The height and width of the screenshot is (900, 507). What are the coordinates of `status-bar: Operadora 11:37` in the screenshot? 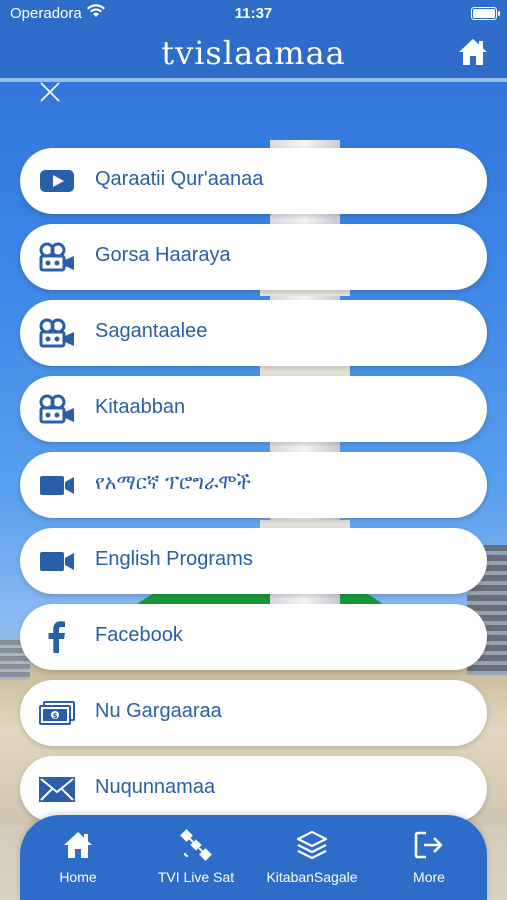 It's located at (253, 14).